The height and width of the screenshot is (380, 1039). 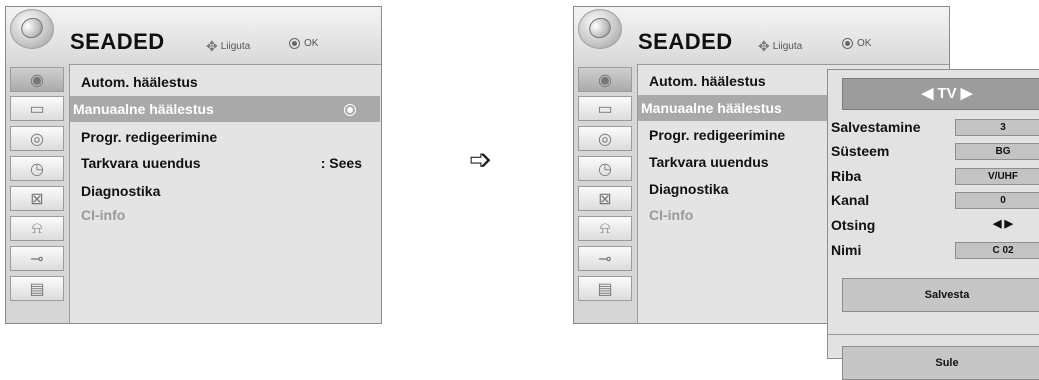 I want to click on close-button: Sule, so click(x=940, y=363).